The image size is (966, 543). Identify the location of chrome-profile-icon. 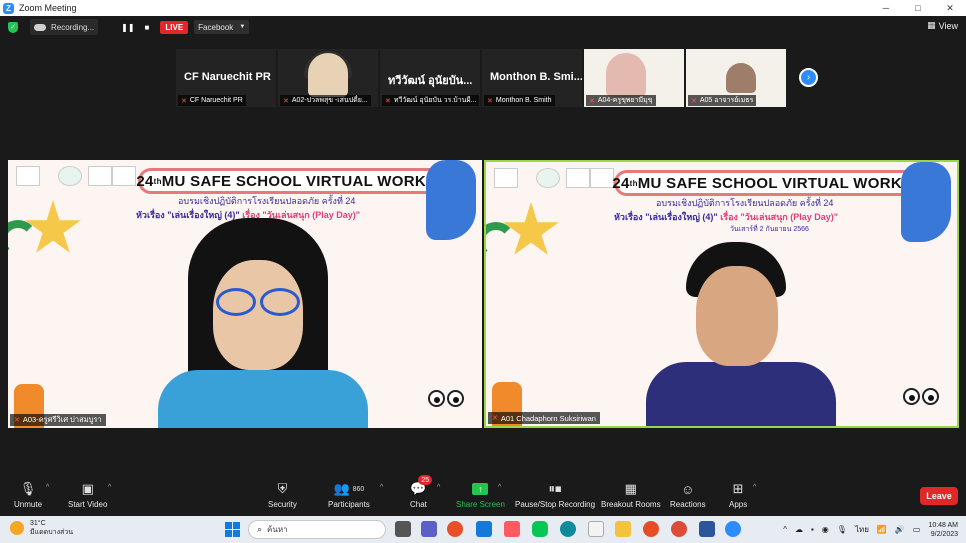
(679, 529).